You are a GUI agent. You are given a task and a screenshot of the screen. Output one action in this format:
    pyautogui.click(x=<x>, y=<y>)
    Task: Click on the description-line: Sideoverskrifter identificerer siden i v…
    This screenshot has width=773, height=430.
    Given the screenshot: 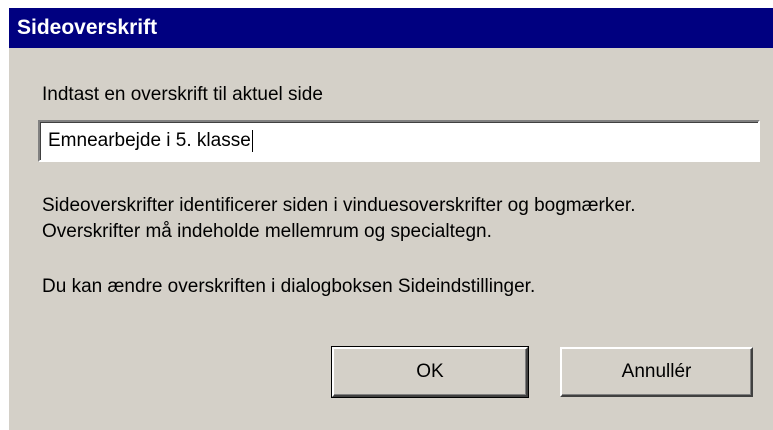 What is the action you would take?
    pyautogui.click(x=339, y=205)
    